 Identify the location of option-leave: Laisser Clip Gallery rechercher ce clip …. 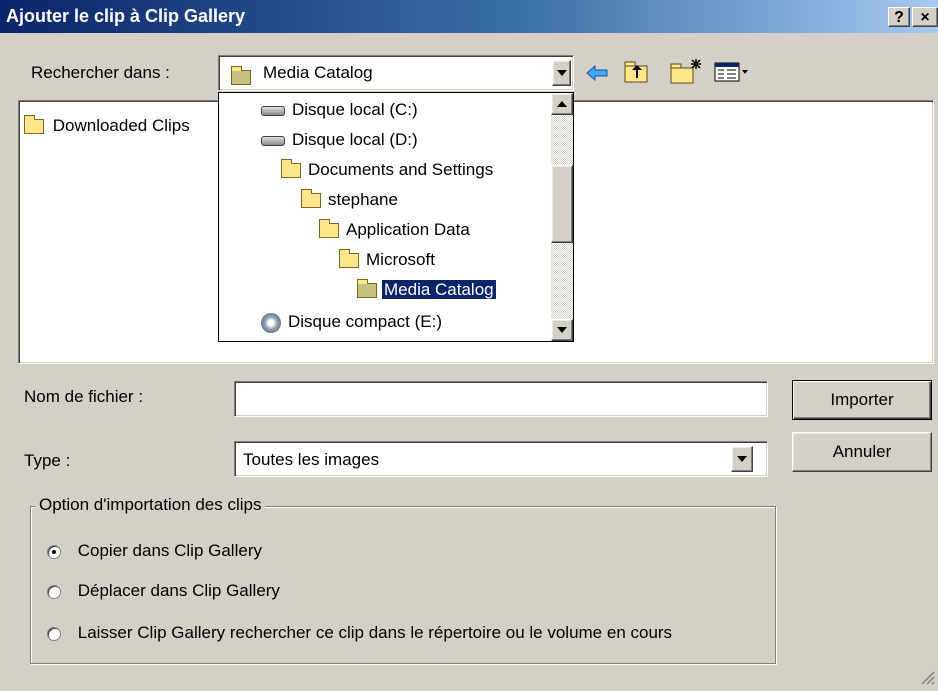
(359, 633).